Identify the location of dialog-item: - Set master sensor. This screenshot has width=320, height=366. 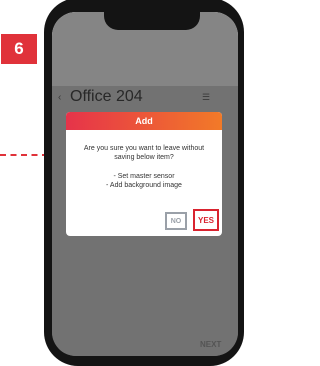
(144, 176).